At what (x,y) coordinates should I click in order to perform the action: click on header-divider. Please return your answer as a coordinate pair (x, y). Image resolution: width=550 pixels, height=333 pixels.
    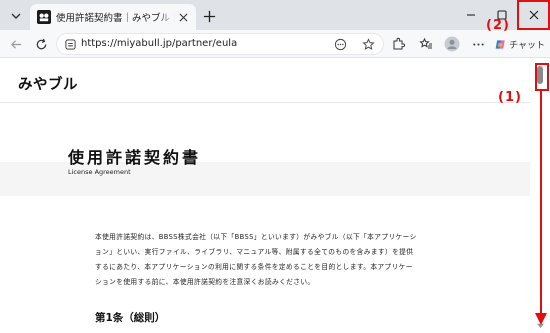
    Looking at the image, I should click on (265, 102).